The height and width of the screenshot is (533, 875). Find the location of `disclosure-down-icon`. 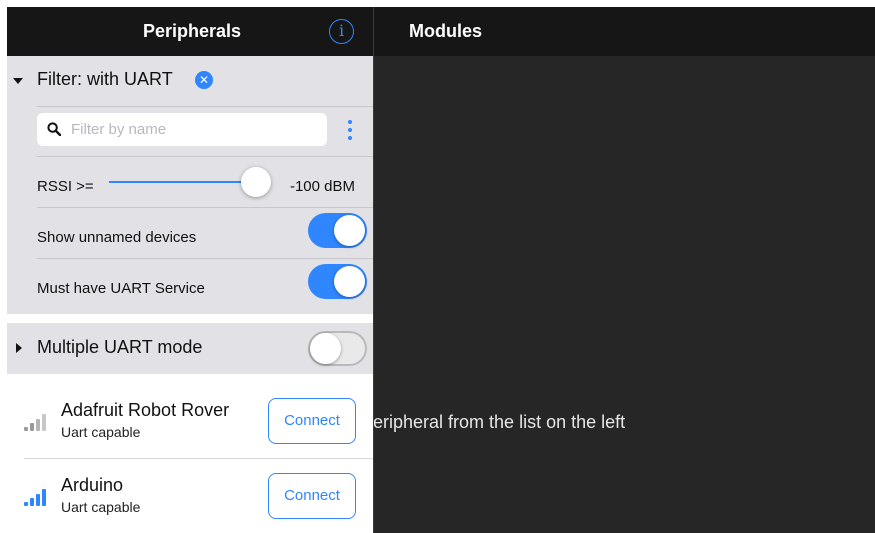

disclosure-down-icon is located at coordinates (18, 81).